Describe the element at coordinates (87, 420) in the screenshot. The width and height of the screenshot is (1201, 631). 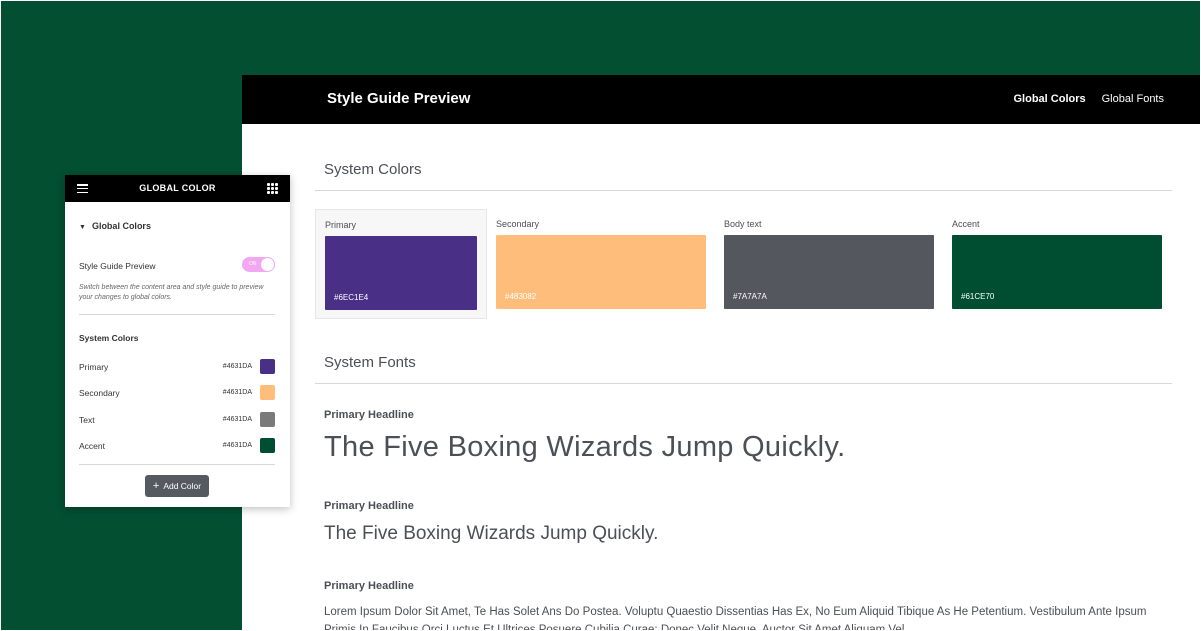
I see `color-row-name: Text` at that location.